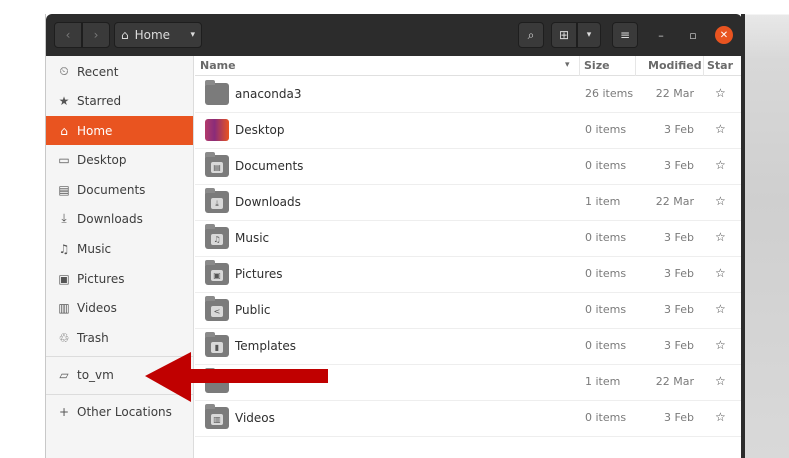 The image size is (789, 458). I want to click on close-button: ✕, so click(724, 35).